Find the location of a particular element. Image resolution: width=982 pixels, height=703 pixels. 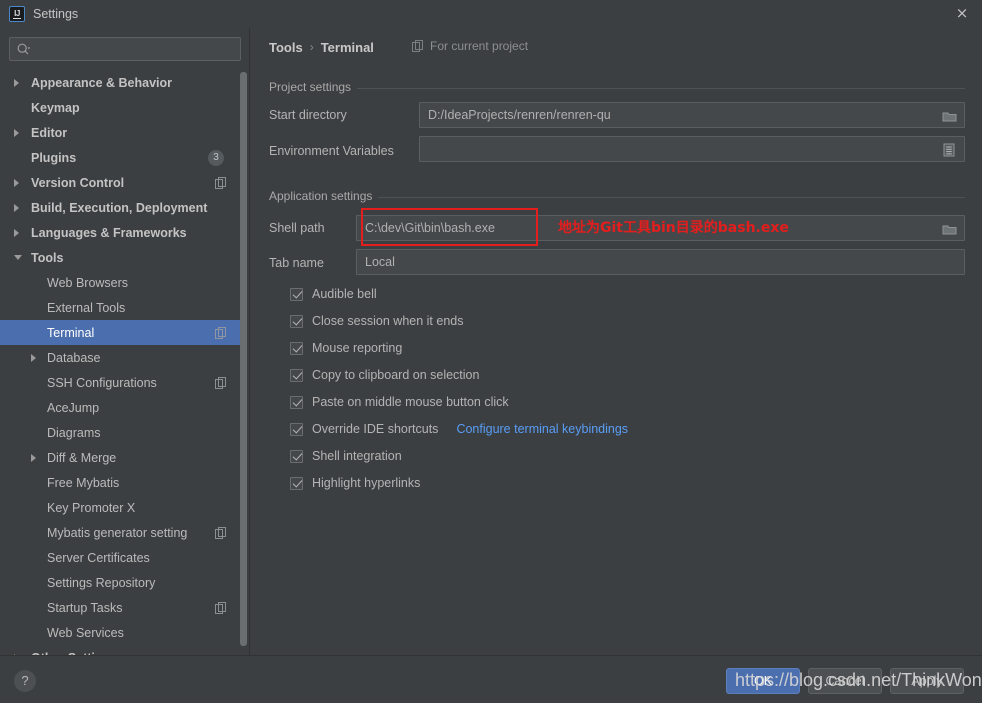

checkbox-mouse-reporting is located at coordinates (296, 348).